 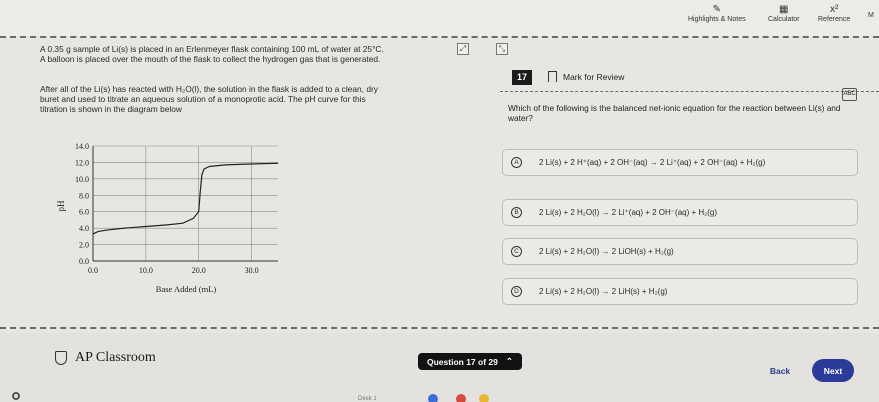 What do you see at coordinates (552, 76) in the screenshot?
I see `bookmark-icon` at bounding box center [552, 76].